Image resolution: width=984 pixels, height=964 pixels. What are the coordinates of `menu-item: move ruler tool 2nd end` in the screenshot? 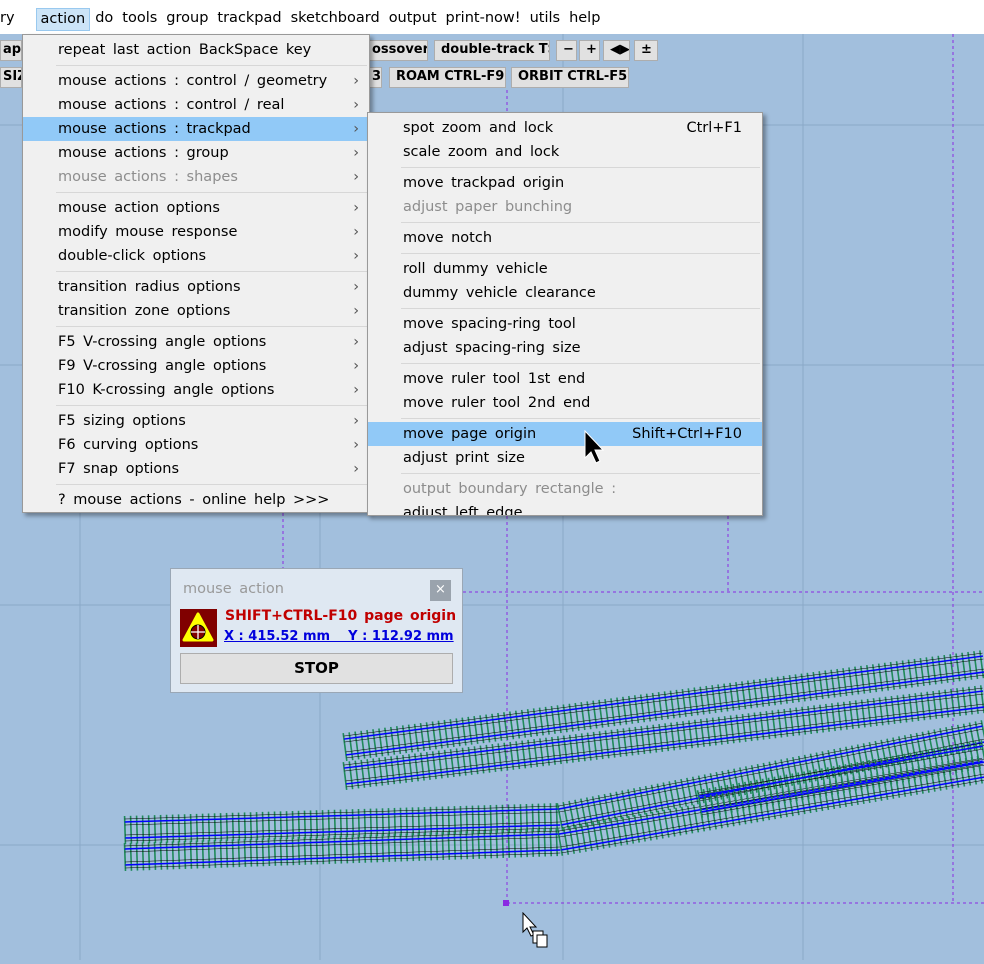 It's located at (565, 403).